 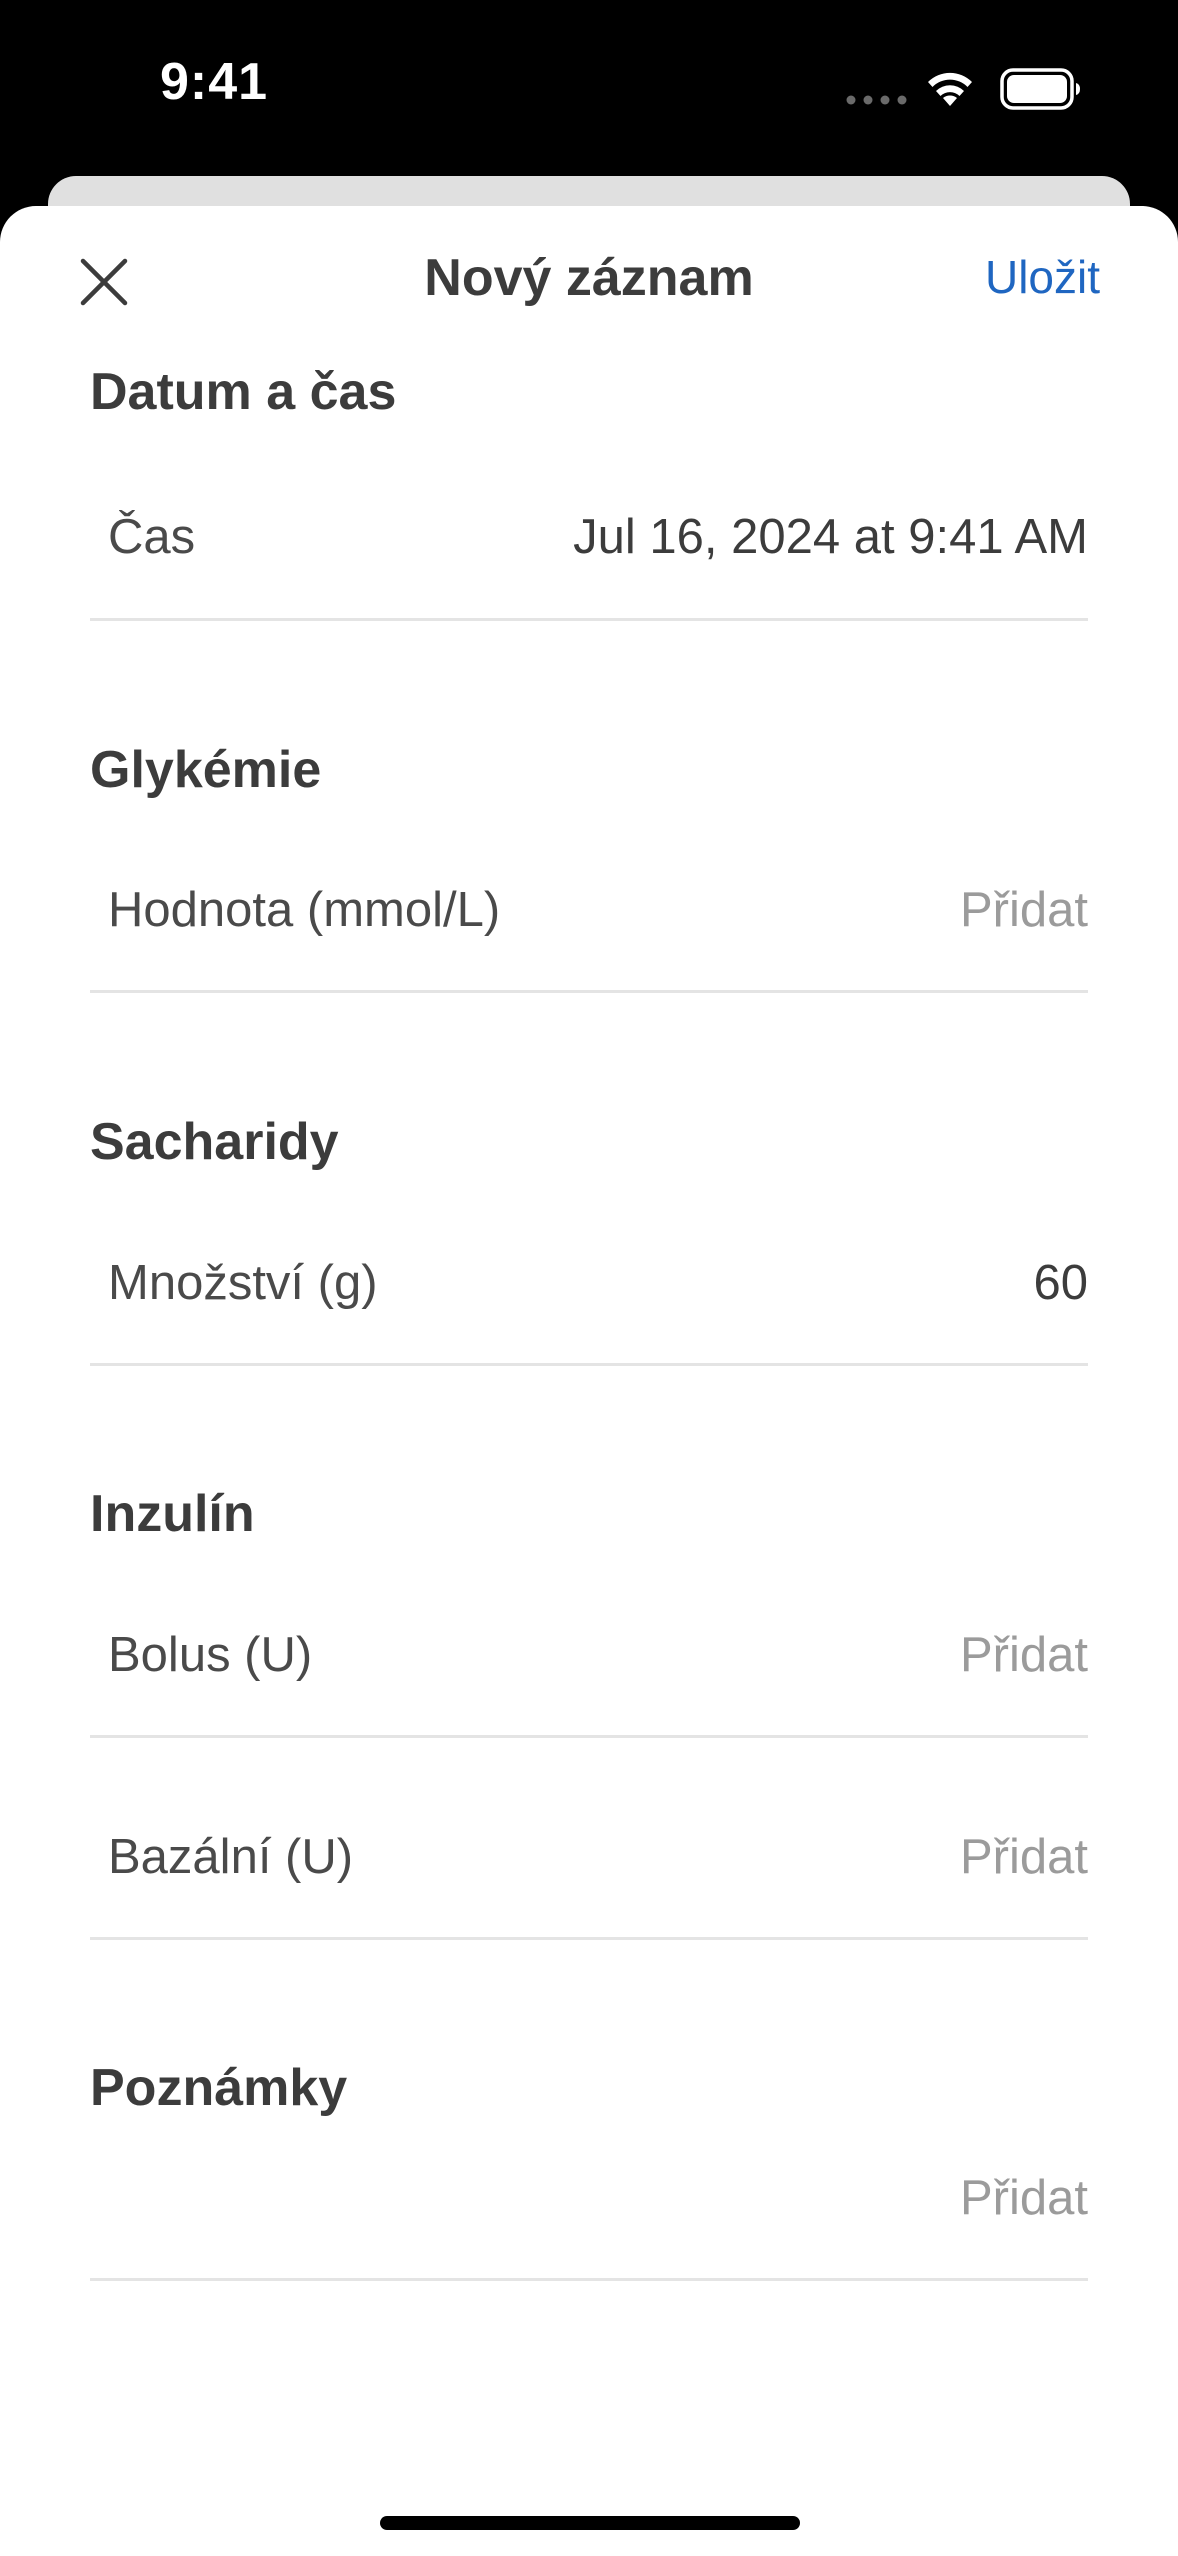 I want to click on bolus-row: Bolus (U) Přidat, so click(x=589, y=1655).